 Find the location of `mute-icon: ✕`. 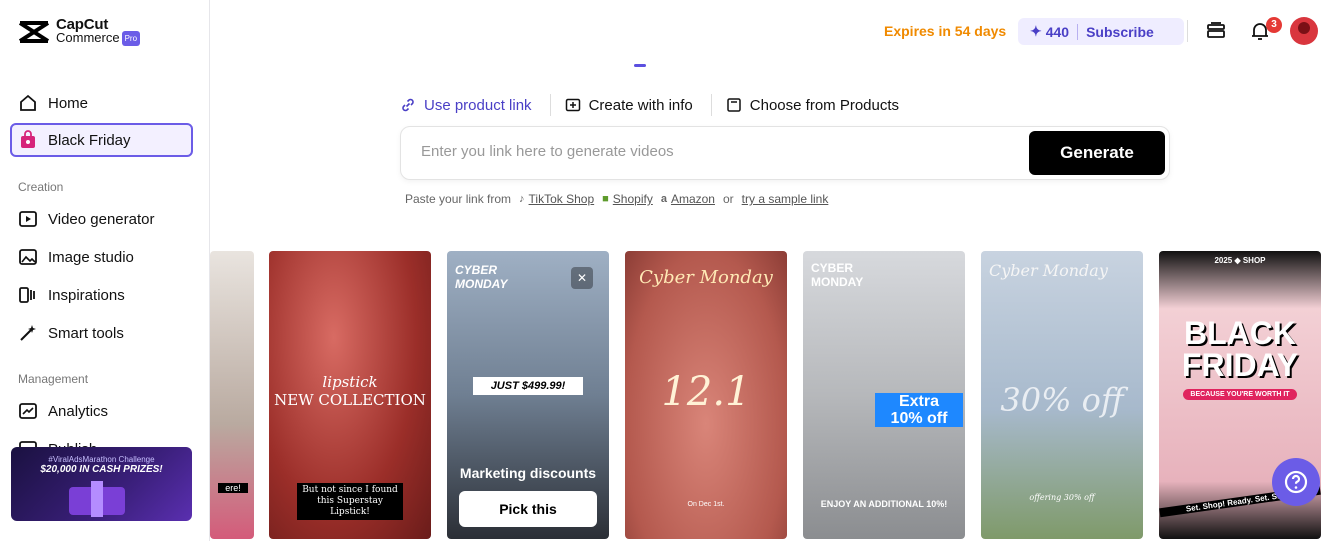

mute-icon: ✕ is located at coordinates (582, 278).